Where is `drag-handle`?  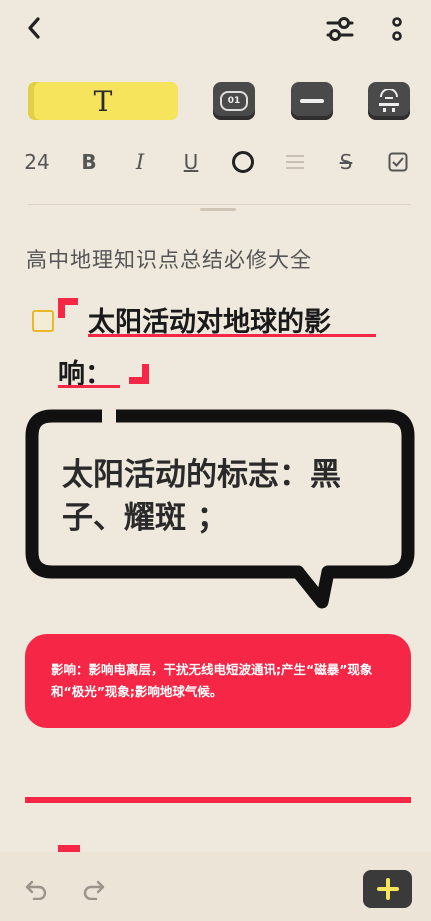 drag-handle is located at coordinates (218, 209).